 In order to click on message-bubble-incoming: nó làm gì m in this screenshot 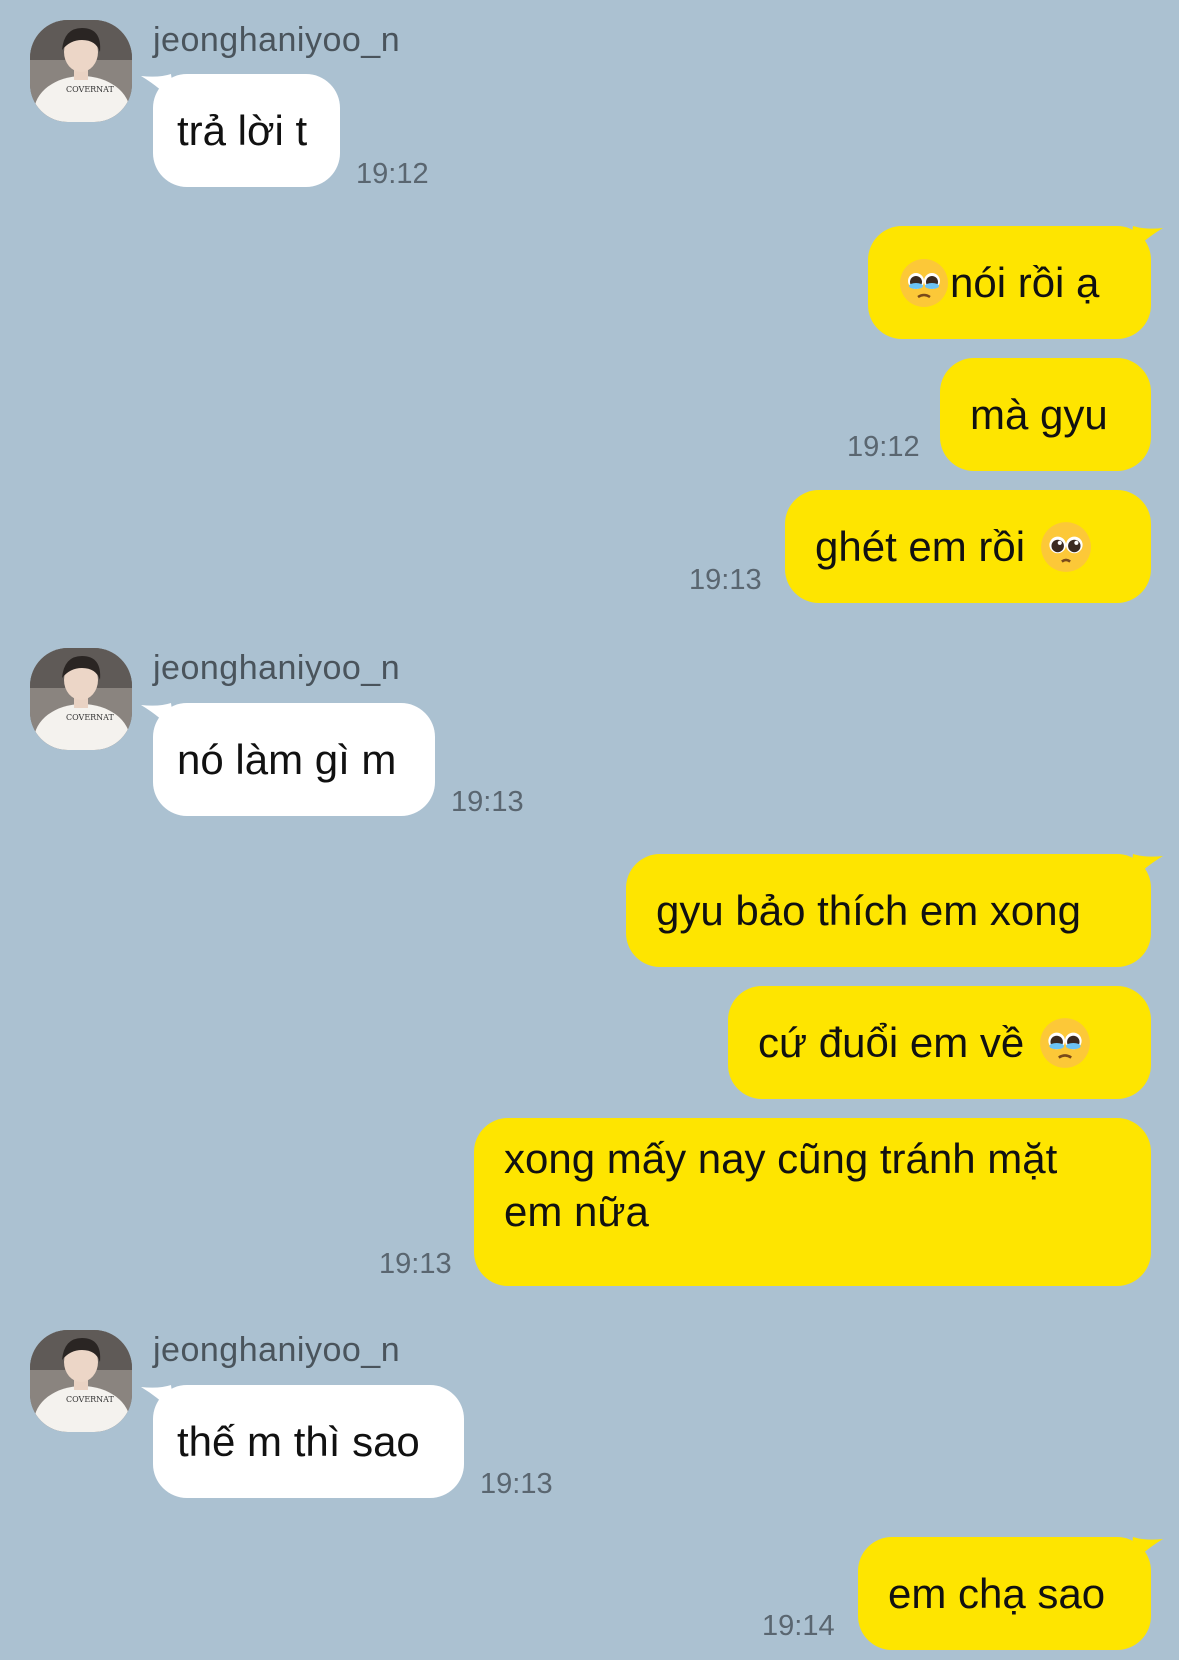, I will do `click(288, 759)`.